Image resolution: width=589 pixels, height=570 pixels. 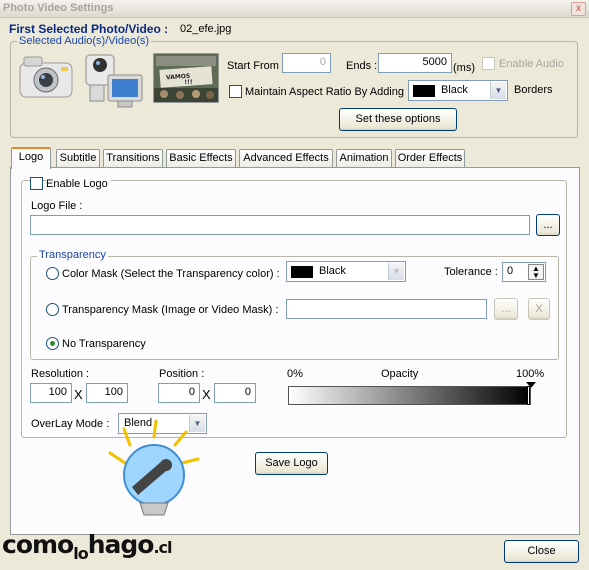 What do you see at coordinates (182, 374) in the screenshot?
I see `position-label: Position :` at bounding box center [182, 374].